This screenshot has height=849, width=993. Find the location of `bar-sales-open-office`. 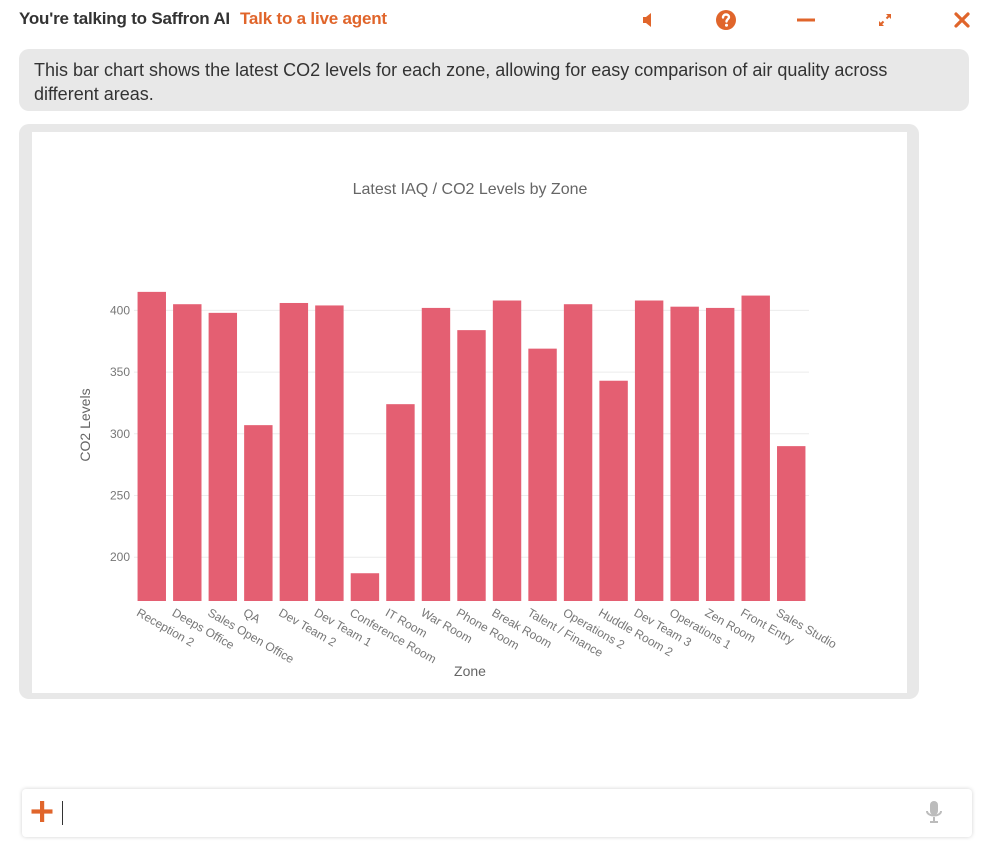

bar-sales-open-office is located at coordinates (223, 456).